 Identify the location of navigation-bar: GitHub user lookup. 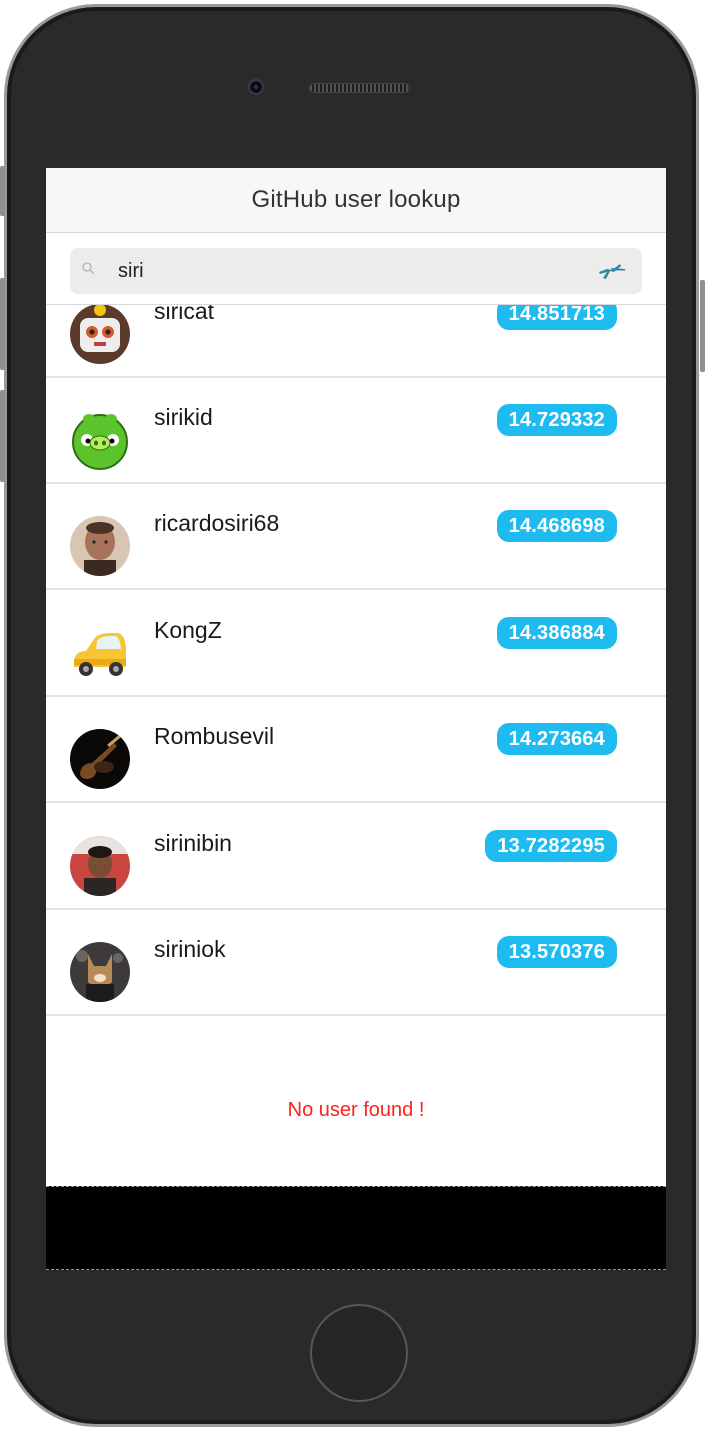
(356, 200).